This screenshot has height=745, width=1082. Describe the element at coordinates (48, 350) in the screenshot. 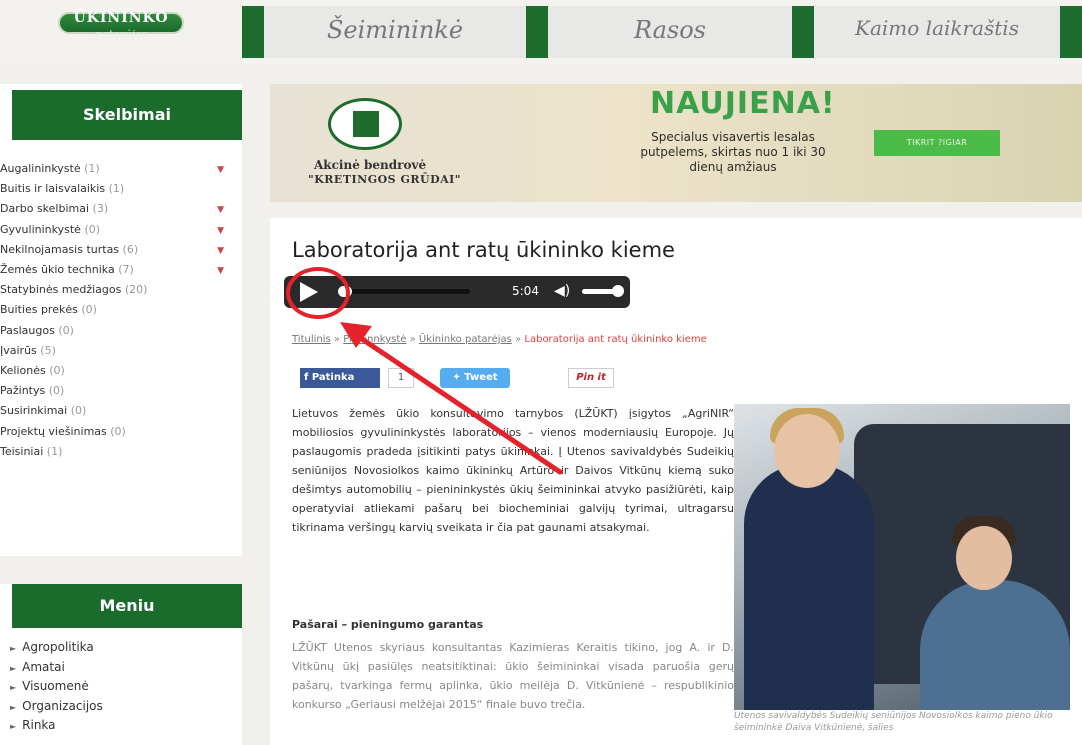

I see `ads-category-count: (5)` at that location.